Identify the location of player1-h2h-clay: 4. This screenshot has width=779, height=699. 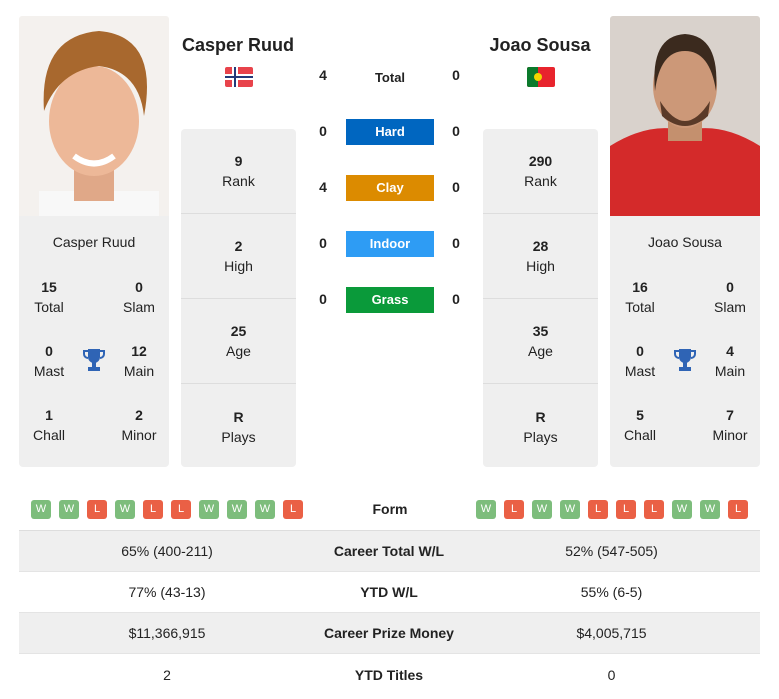
(323, 187).